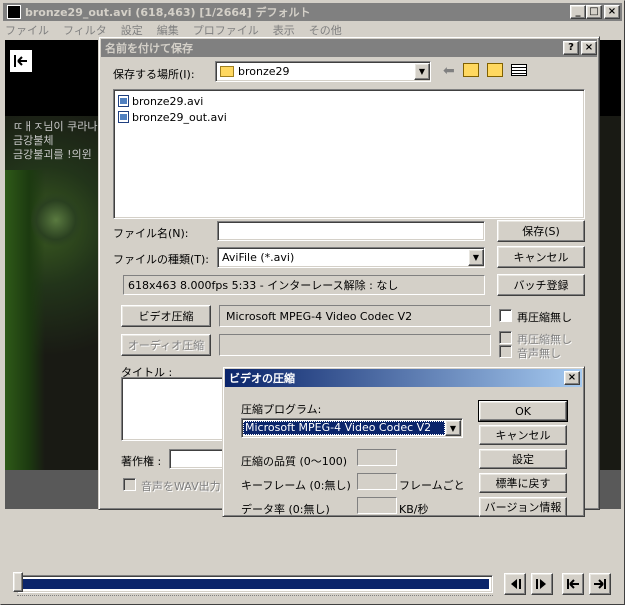 The height and width of the screenshot is (605, 625). What do you see at coordinates (544, 317) in the screenshot?
I see `no-recompress-label: 再圧縮無し` at bounding box center [544, 317].